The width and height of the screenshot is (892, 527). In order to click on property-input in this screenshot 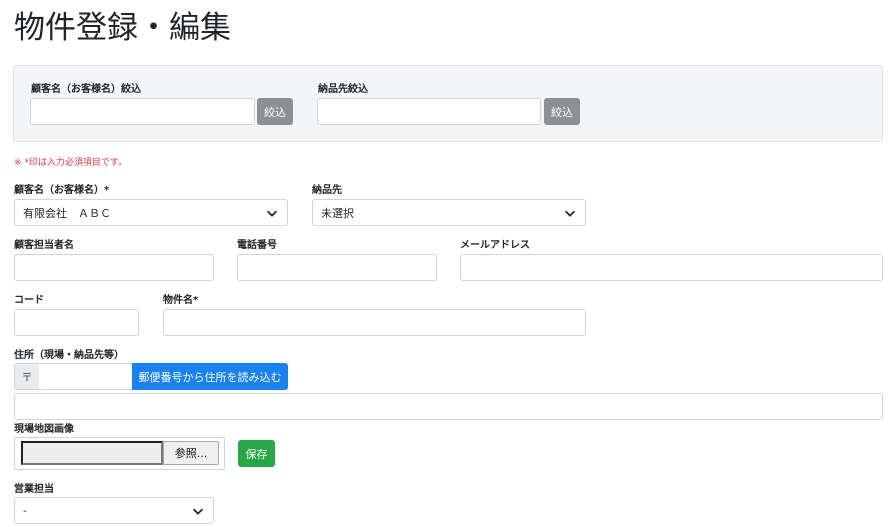, I will do `click(374, 322)`.